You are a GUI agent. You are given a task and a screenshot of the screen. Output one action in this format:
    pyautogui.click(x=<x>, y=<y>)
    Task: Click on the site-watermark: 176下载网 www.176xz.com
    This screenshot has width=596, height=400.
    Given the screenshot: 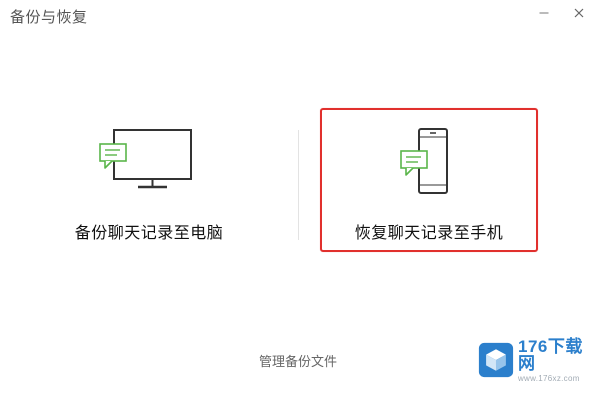 What is the action you would take?
    pyautogui.click(x=537, y=360)
    